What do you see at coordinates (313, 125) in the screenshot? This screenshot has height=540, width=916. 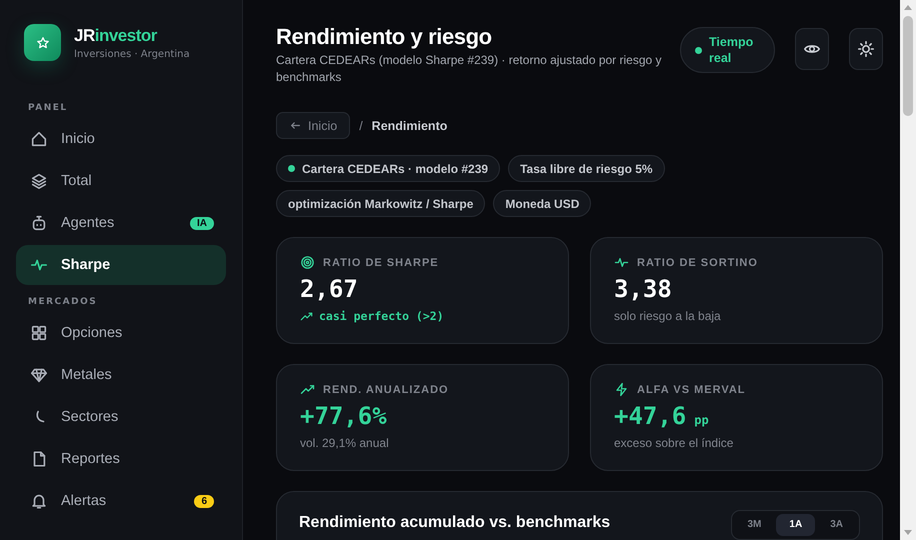 I see `back-button: Inicio` at bounding box center [313, 125].